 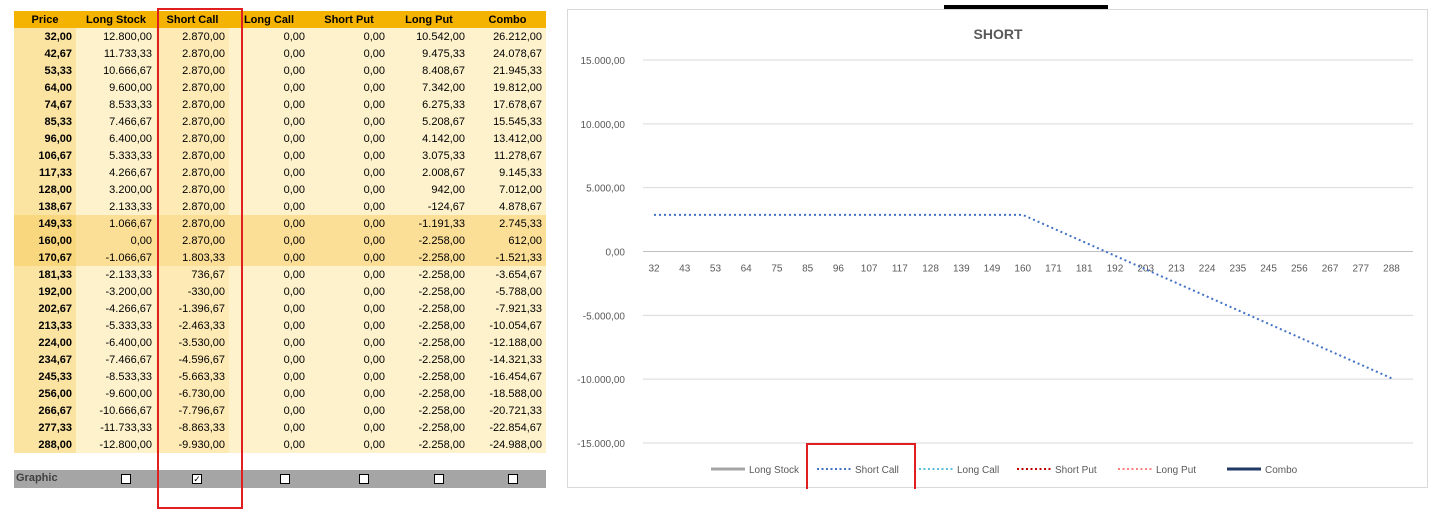 What do you see at coordinates (45, 359) in the screenshot?
I see `cell-price: 234,67` at bounding box center [45, 359].